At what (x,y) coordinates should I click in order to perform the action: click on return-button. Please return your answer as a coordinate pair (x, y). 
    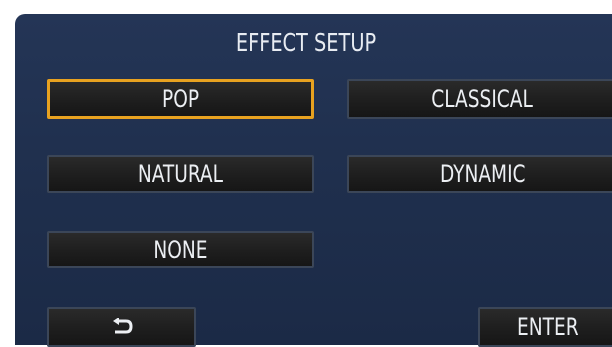
    Looking at the image, I should click on (121, 327).